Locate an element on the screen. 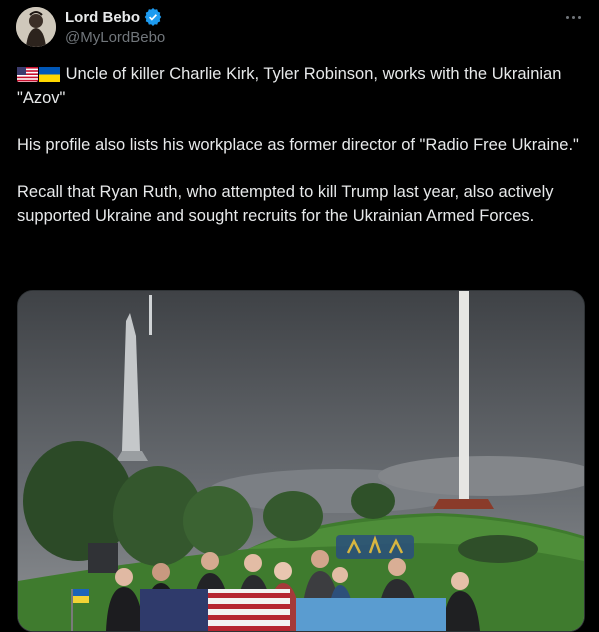 The height and width of the screenshot is (632, 599). avatar is located at coordinates (36, 27).